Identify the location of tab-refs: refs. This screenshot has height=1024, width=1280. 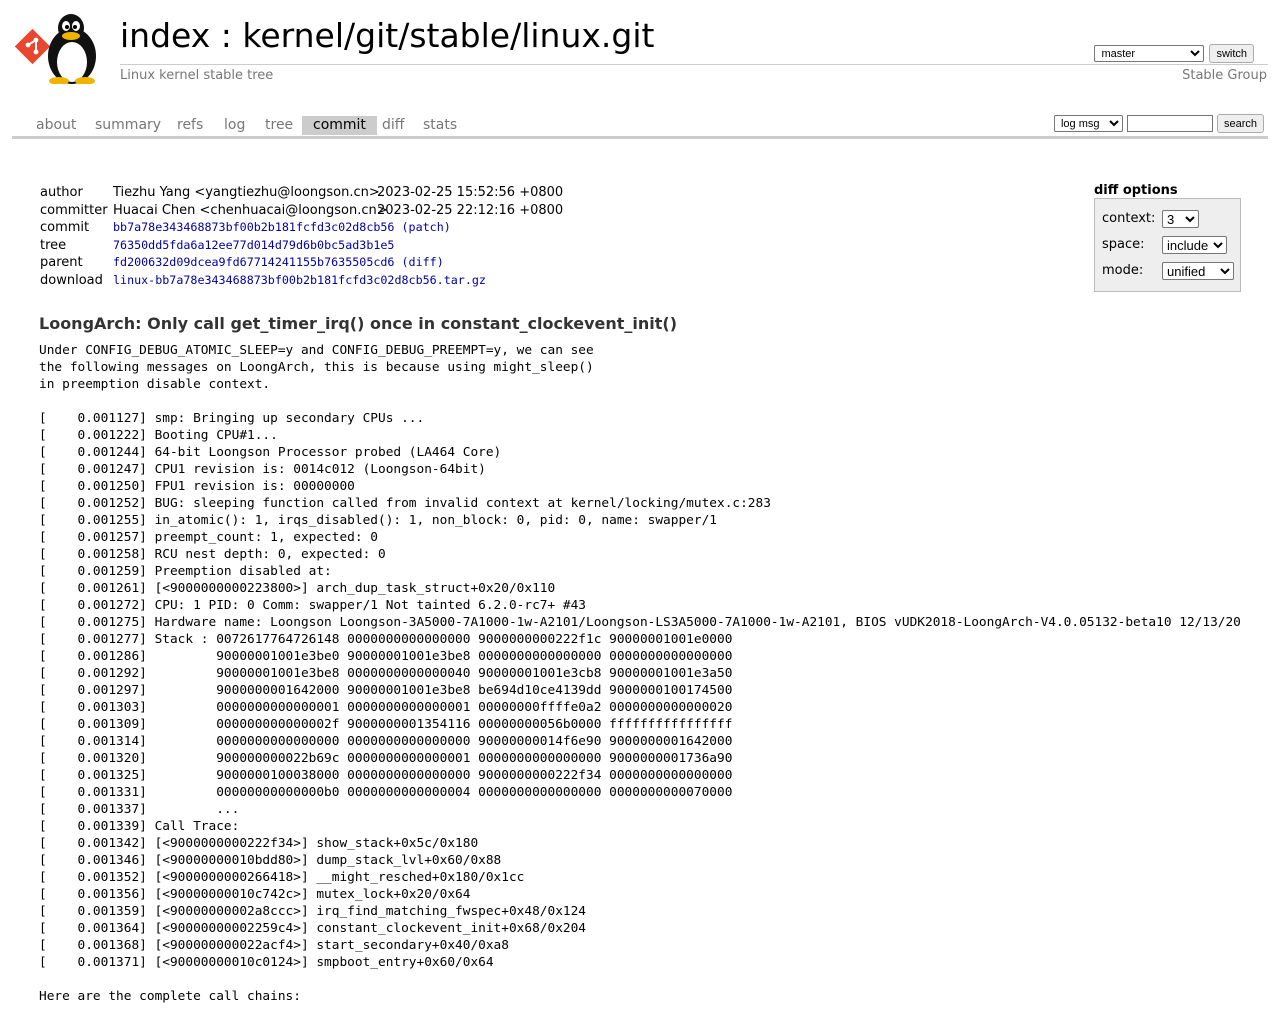
(190, 125).